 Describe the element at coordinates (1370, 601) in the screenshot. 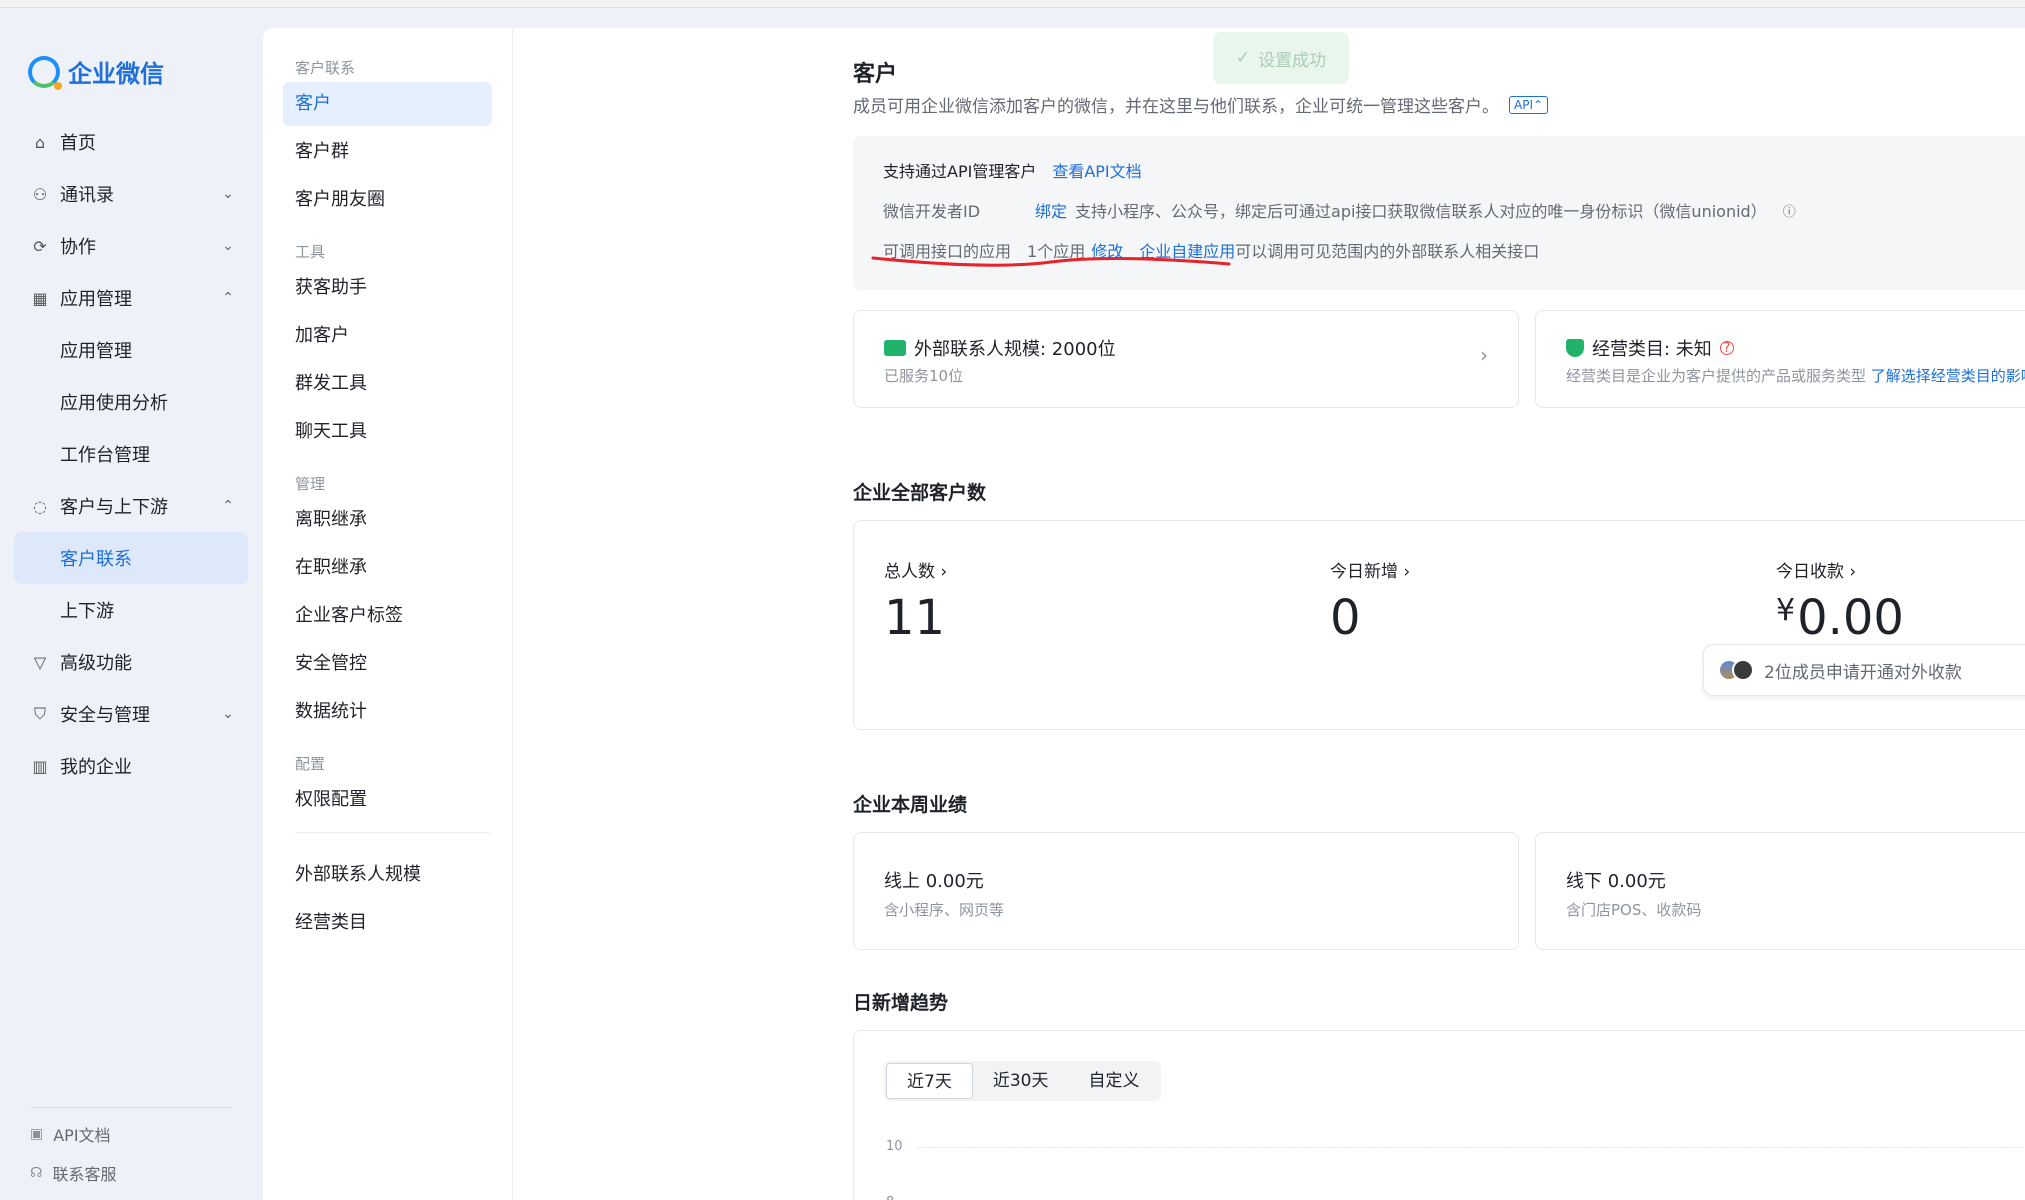

I see `stat-today-new: 今日新增 › 0` at that location.